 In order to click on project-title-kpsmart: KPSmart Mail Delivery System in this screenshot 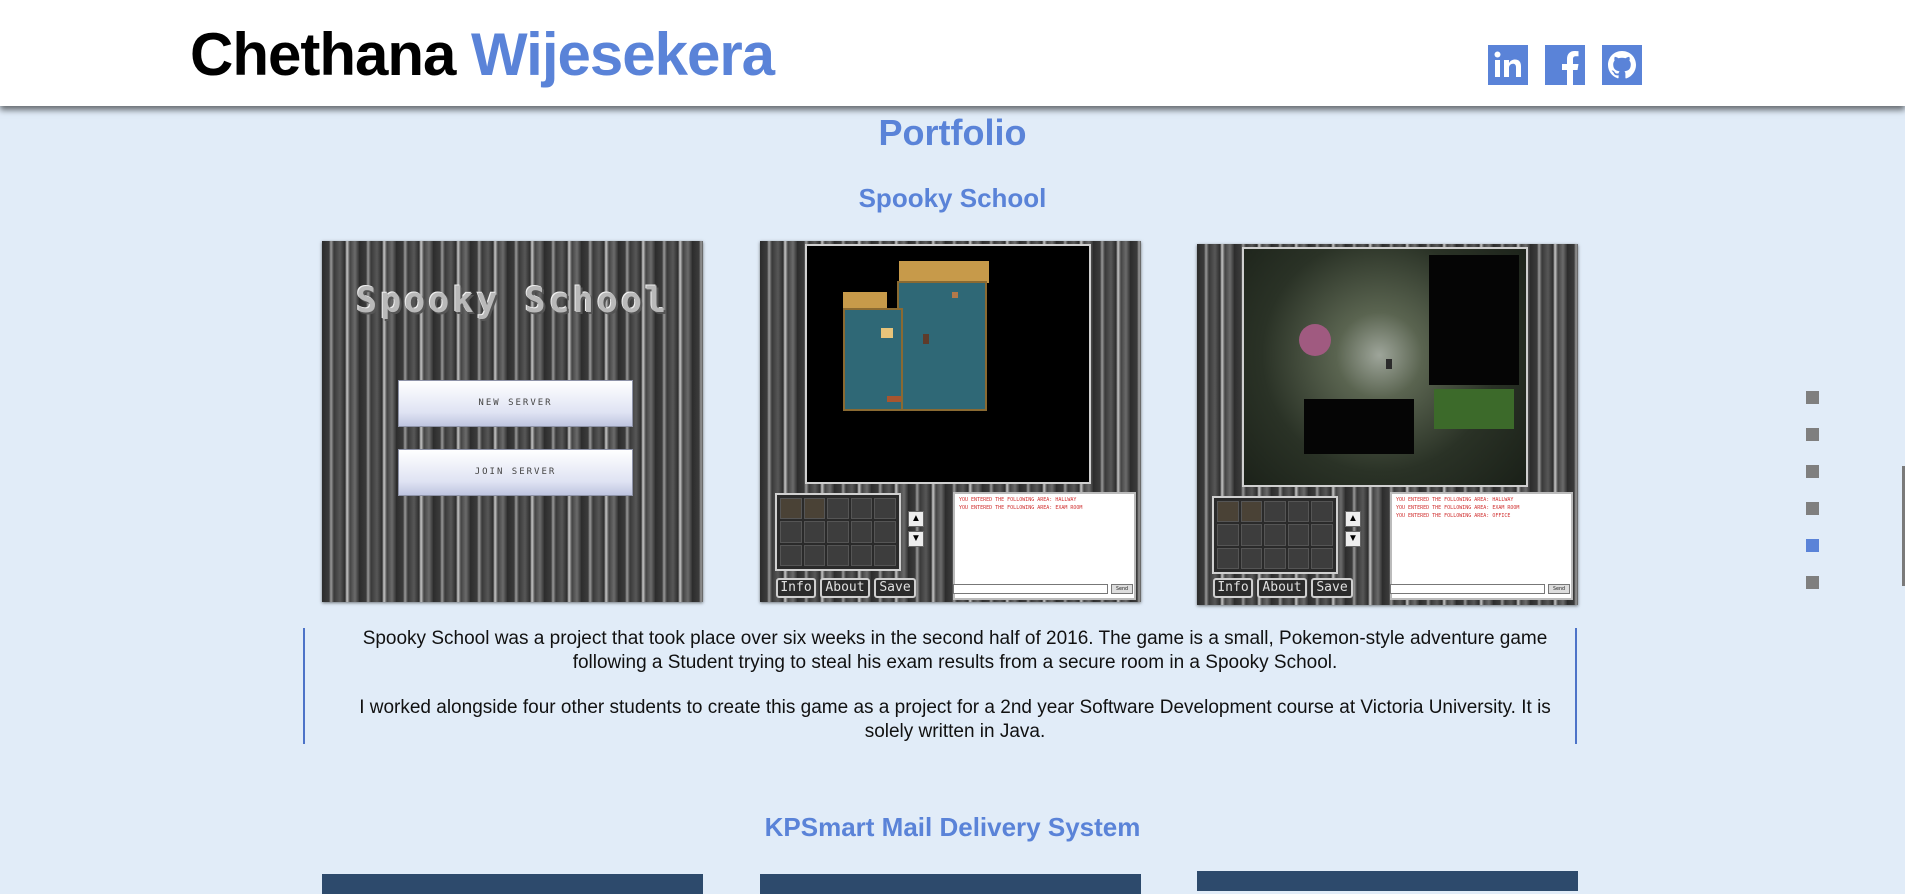, I will do `click(952, 827)`.